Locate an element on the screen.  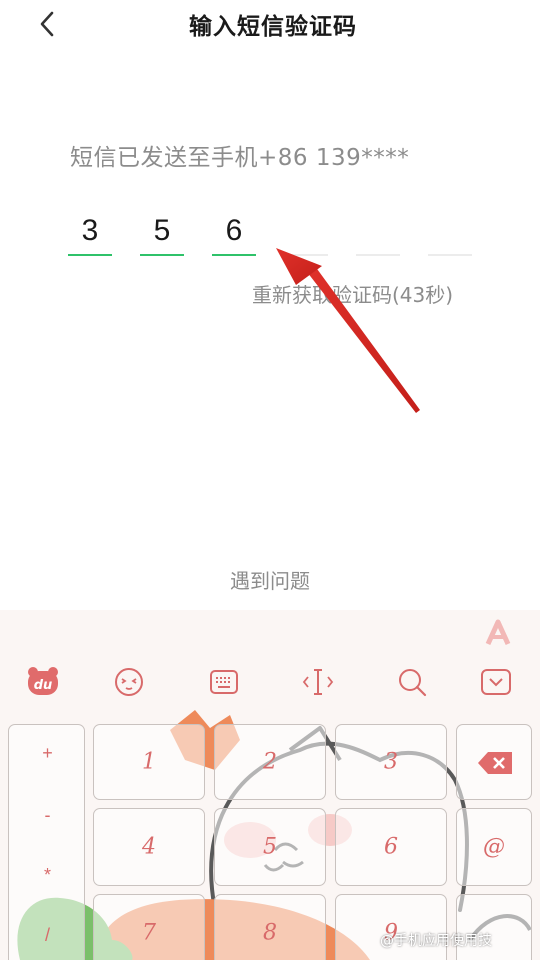
watermark-text: @手机应用使用技 is located at coordinates (436, 941).